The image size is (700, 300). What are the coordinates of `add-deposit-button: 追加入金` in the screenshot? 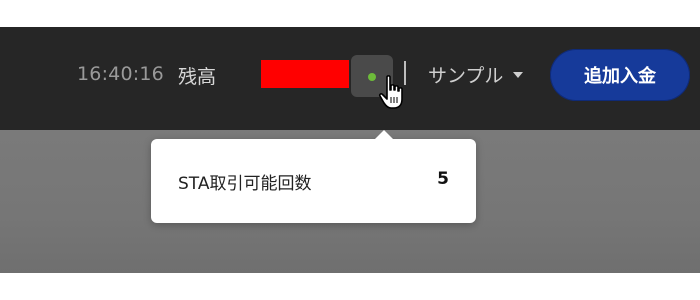 It's located at (620, 75).